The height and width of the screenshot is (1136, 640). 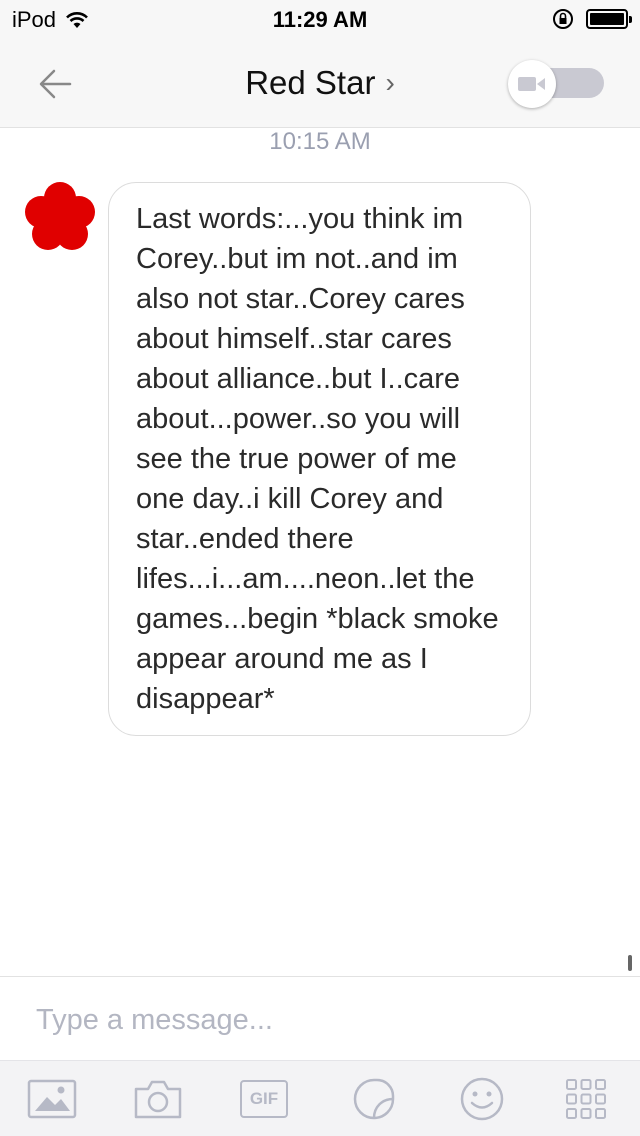 I want to click on gif-icon: GIF, so click(x=264, y=1099).